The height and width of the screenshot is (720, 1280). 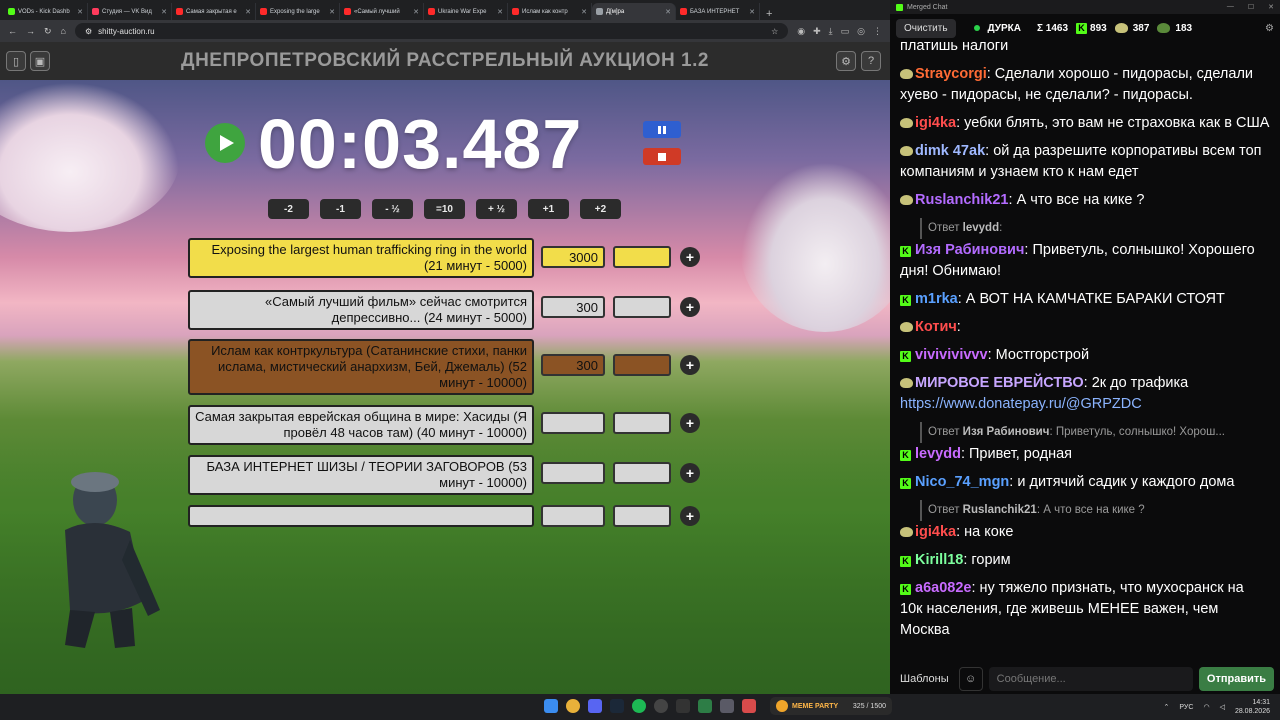 What do you see at coordinates (1271, 7) in the screenshot?
I see `close-icon: ✕` at bounding box center [1271, 7].